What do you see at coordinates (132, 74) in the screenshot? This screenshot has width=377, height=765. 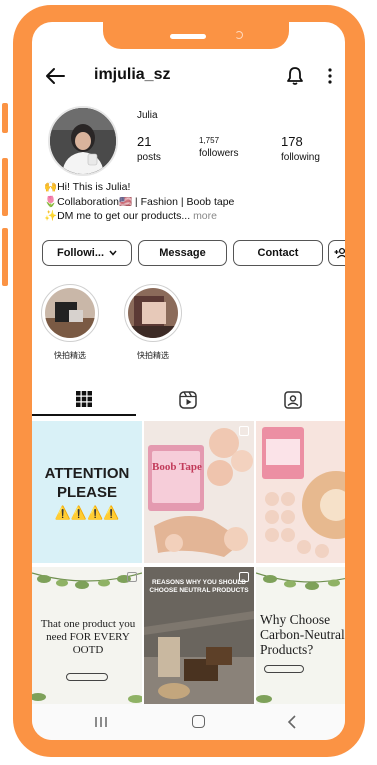 I see `profile-username: imjulia_sz` at bounding box center [132, 74].